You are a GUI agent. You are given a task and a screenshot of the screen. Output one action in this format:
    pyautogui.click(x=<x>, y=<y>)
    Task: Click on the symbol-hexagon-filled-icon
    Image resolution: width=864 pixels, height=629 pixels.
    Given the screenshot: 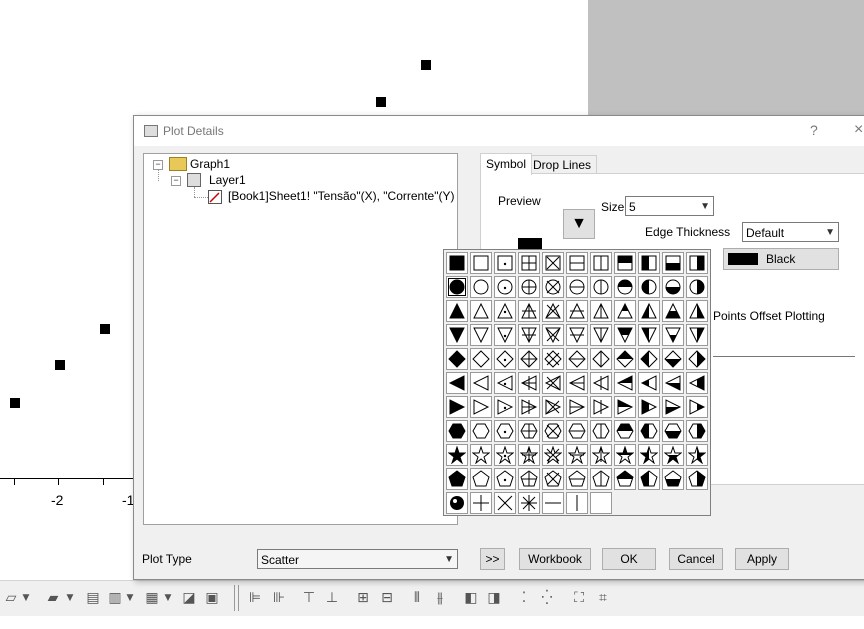 What is the action you would take?
    pyautogui.click(x=457, y=431)
    